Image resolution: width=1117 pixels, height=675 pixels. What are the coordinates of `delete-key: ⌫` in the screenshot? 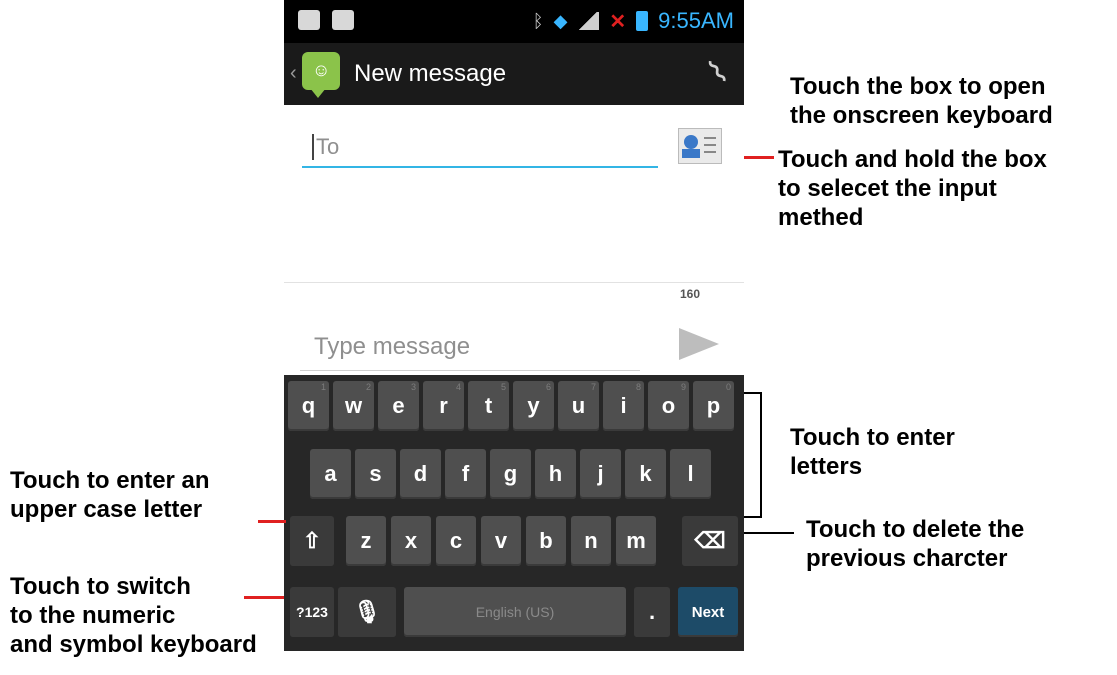 It's located at (710, 541).